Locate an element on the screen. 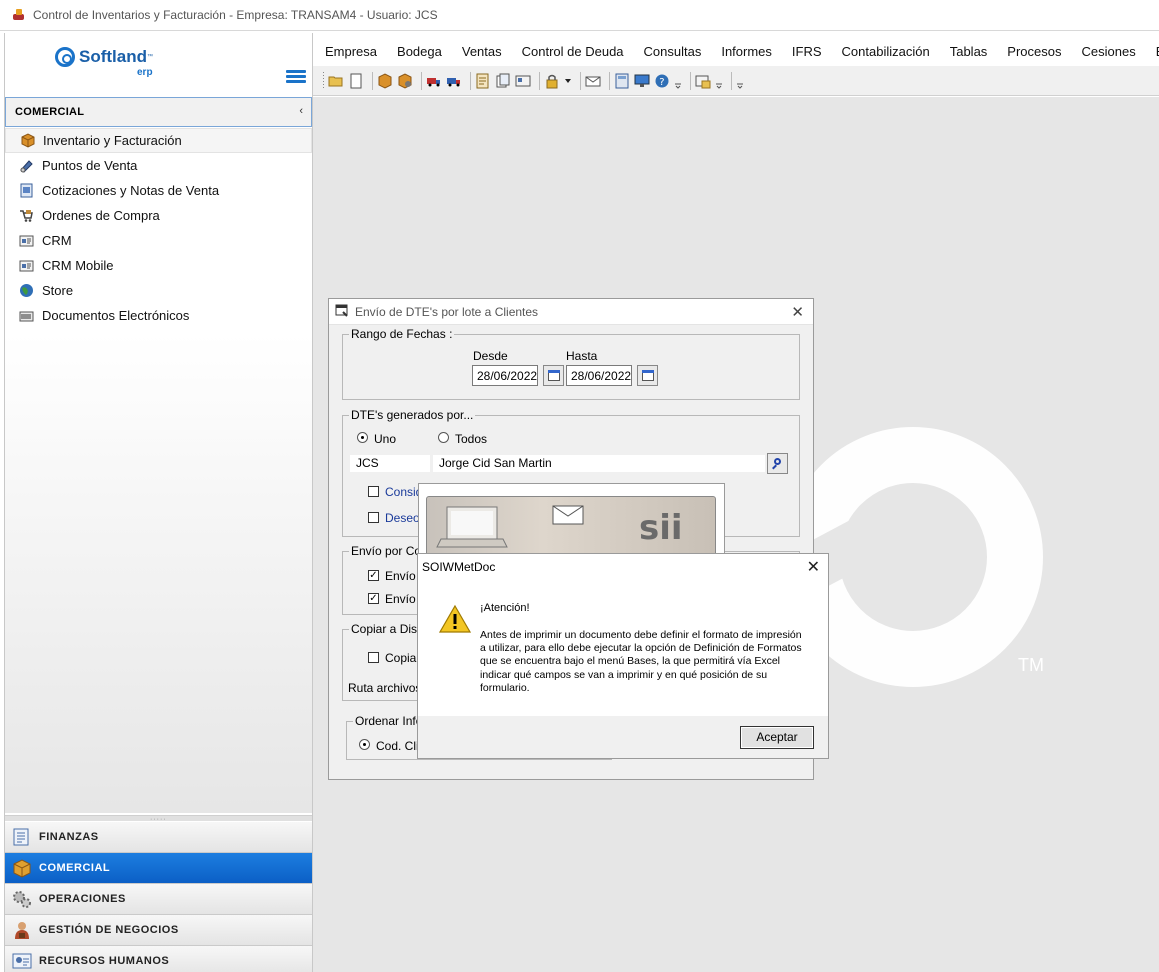 This screenshot has width=1159, height=972. dialog-close-button: ✕ is located at coordinates (797, 312).